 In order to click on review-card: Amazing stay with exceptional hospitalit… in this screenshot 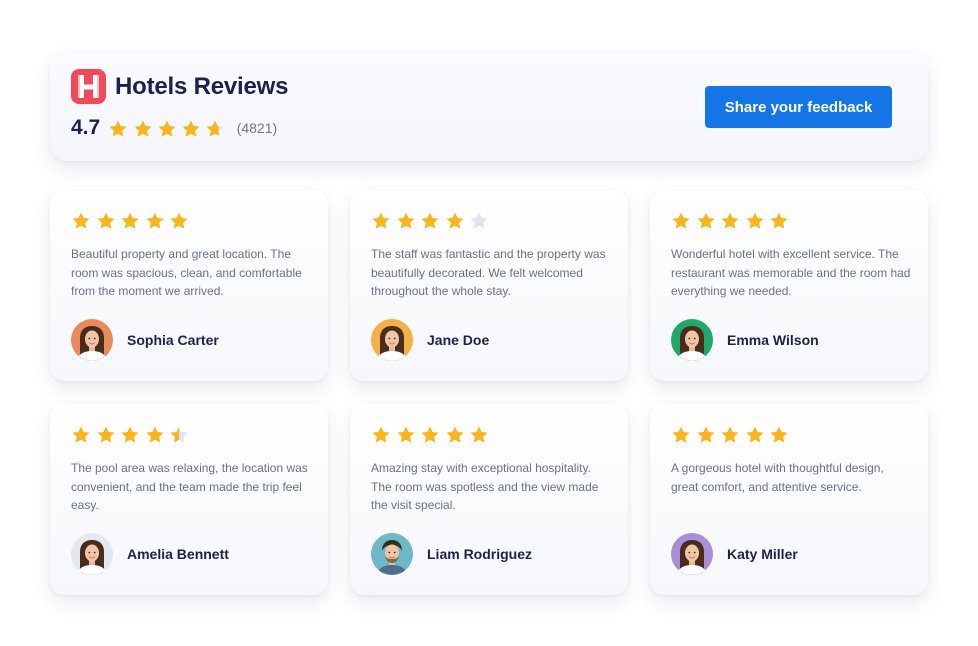, I will do `click(489, 499)`.